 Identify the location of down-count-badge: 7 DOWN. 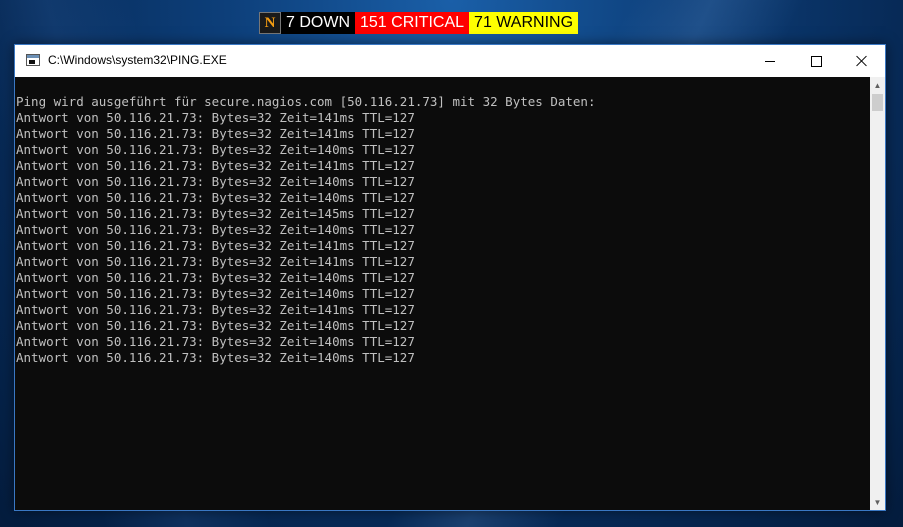
(318, 23).